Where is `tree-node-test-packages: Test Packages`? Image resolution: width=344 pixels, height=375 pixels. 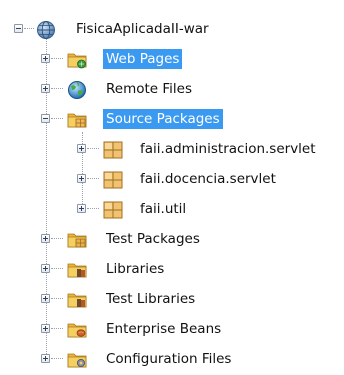
tree-node-test-packages: Test Packages is located at coordinates (172, 240).